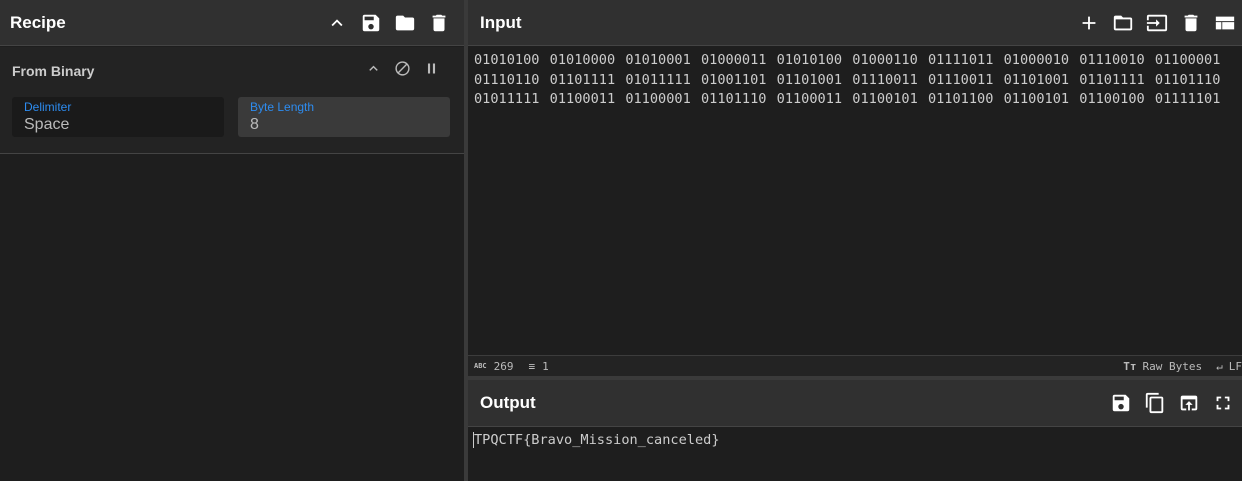 The height and width of the screenshot is (481, 1242). Describe the element at coordinates (47, 124) in the screenshot. I see `delimiter-value: Space` at that location.